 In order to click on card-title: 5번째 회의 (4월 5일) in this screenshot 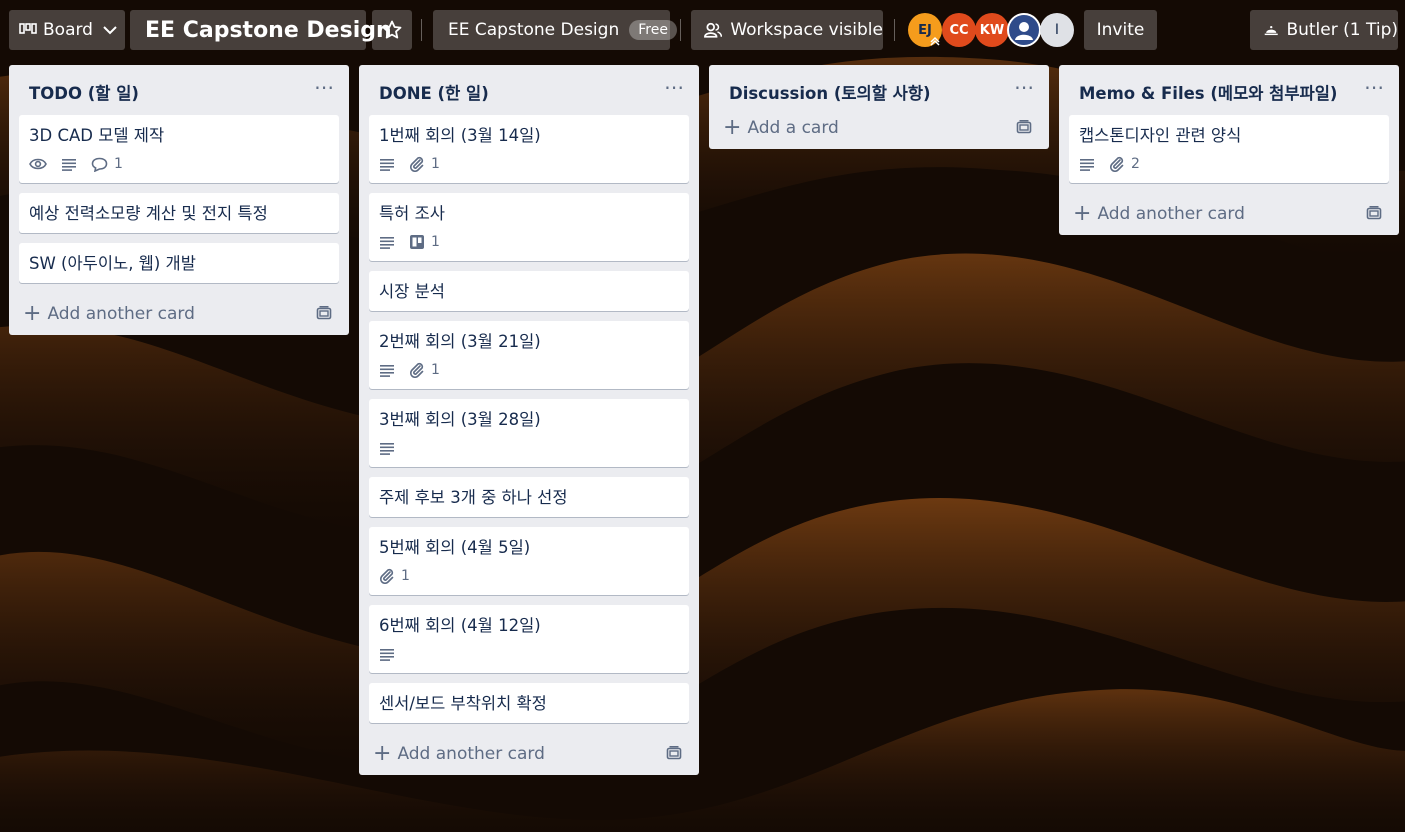, I will do `click(455, 547)`.